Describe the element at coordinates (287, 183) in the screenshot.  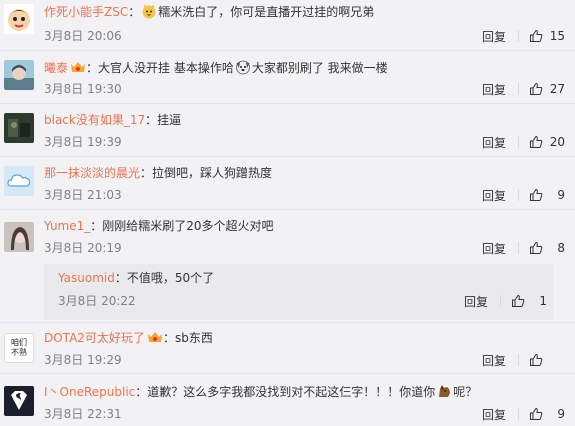
I see `comment-item: 那一抹淡淡的晨光：拉倒吧，踩人狗蹭热度 3月8日 21:03 回复 9` at that location.